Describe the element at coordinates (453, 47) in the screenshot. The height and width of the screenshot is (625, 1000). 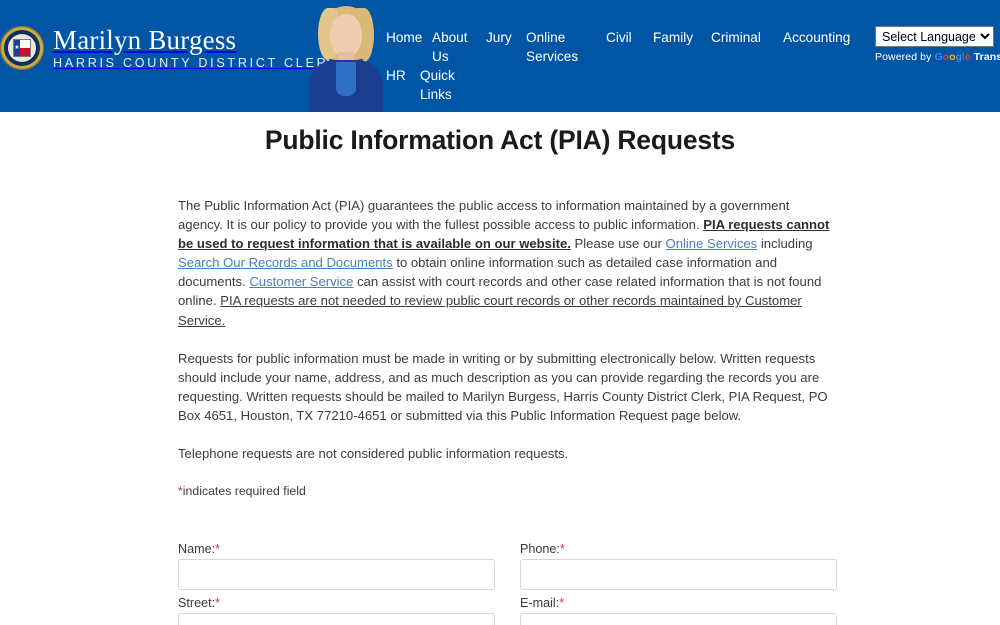
I see `nav-item-about-us: About Us` at that location.